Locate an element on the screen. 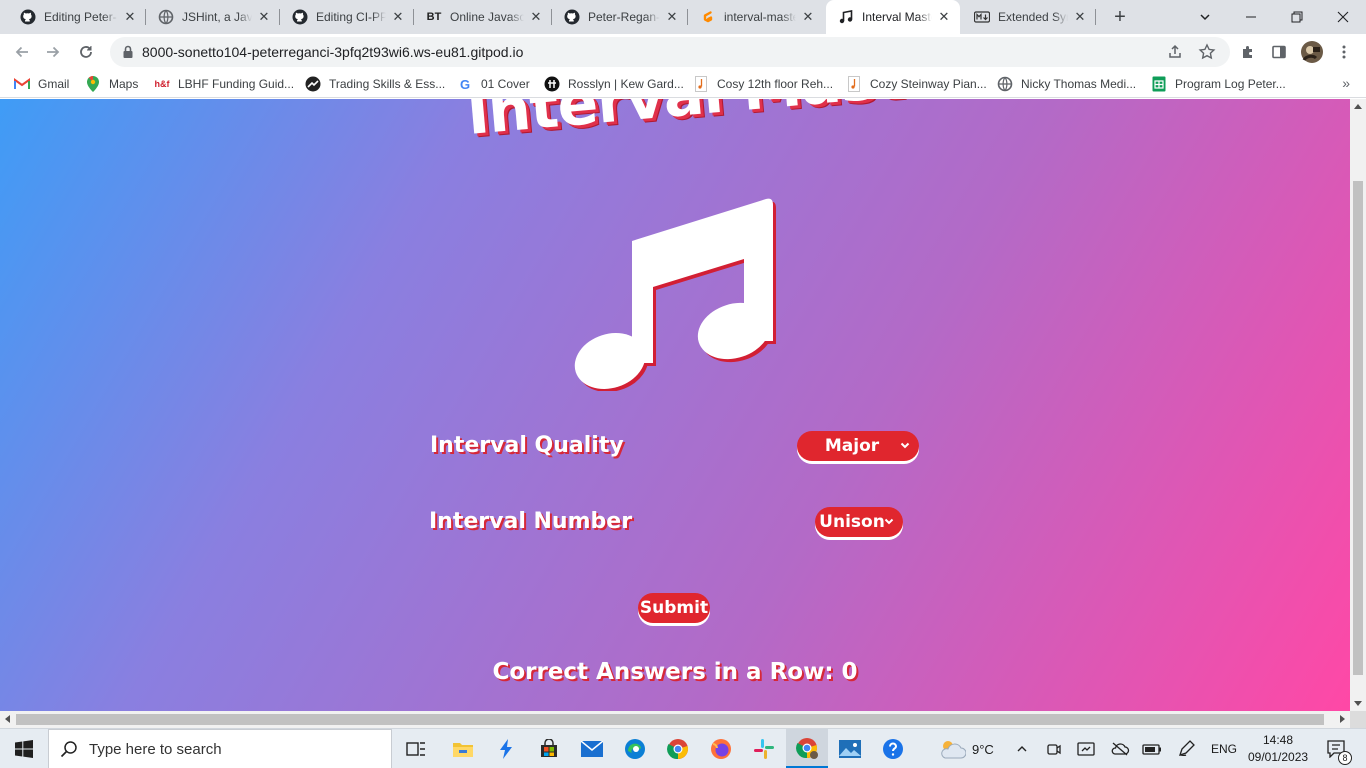 This screenshot has width=1366, height=768. new-tab-button: + is located at coordinates (1120, 17).